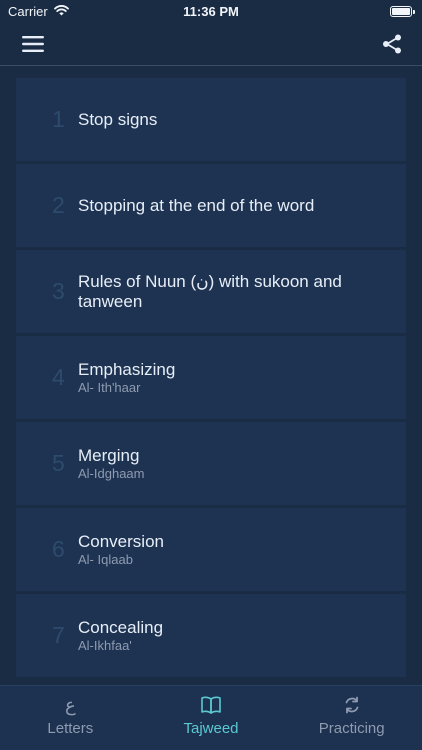  Describe the element at coordinates (58, 205) in the screenshot. I see `lesson-number: 2` at that location.